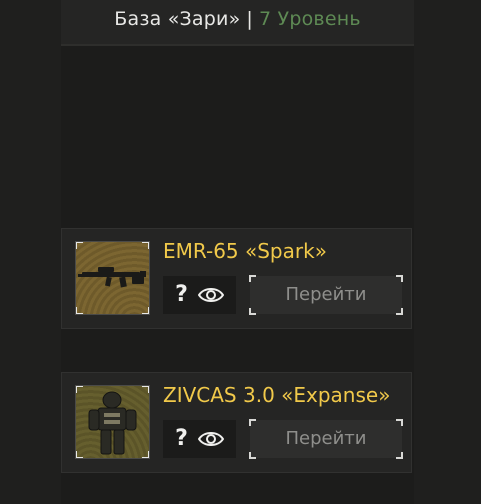 Image resolution: width=481 pixels, height=504 pixels. Describe the element at coordinates (177, 19) in the screenshot. I see `base-name: База «Зари»` at that location.